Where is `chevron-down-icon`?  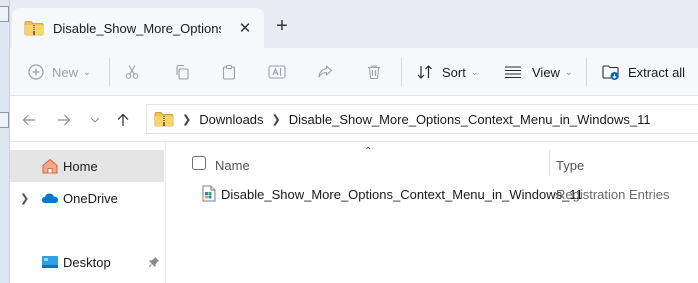 chevron-down-icon is located at coordinates (95, 120).